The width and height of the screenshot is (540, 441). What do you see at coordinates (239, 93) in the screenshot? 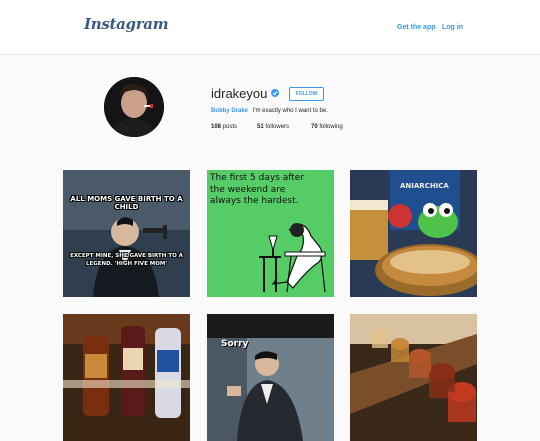
I see `profile-username: idrakeyou` at bounding box center [239, 93].